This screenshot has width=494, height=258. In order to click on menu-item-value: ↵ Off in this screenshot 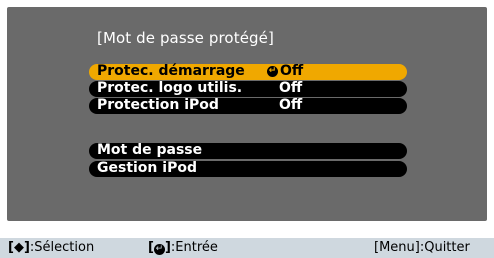, I will do `click(285, 71)`.